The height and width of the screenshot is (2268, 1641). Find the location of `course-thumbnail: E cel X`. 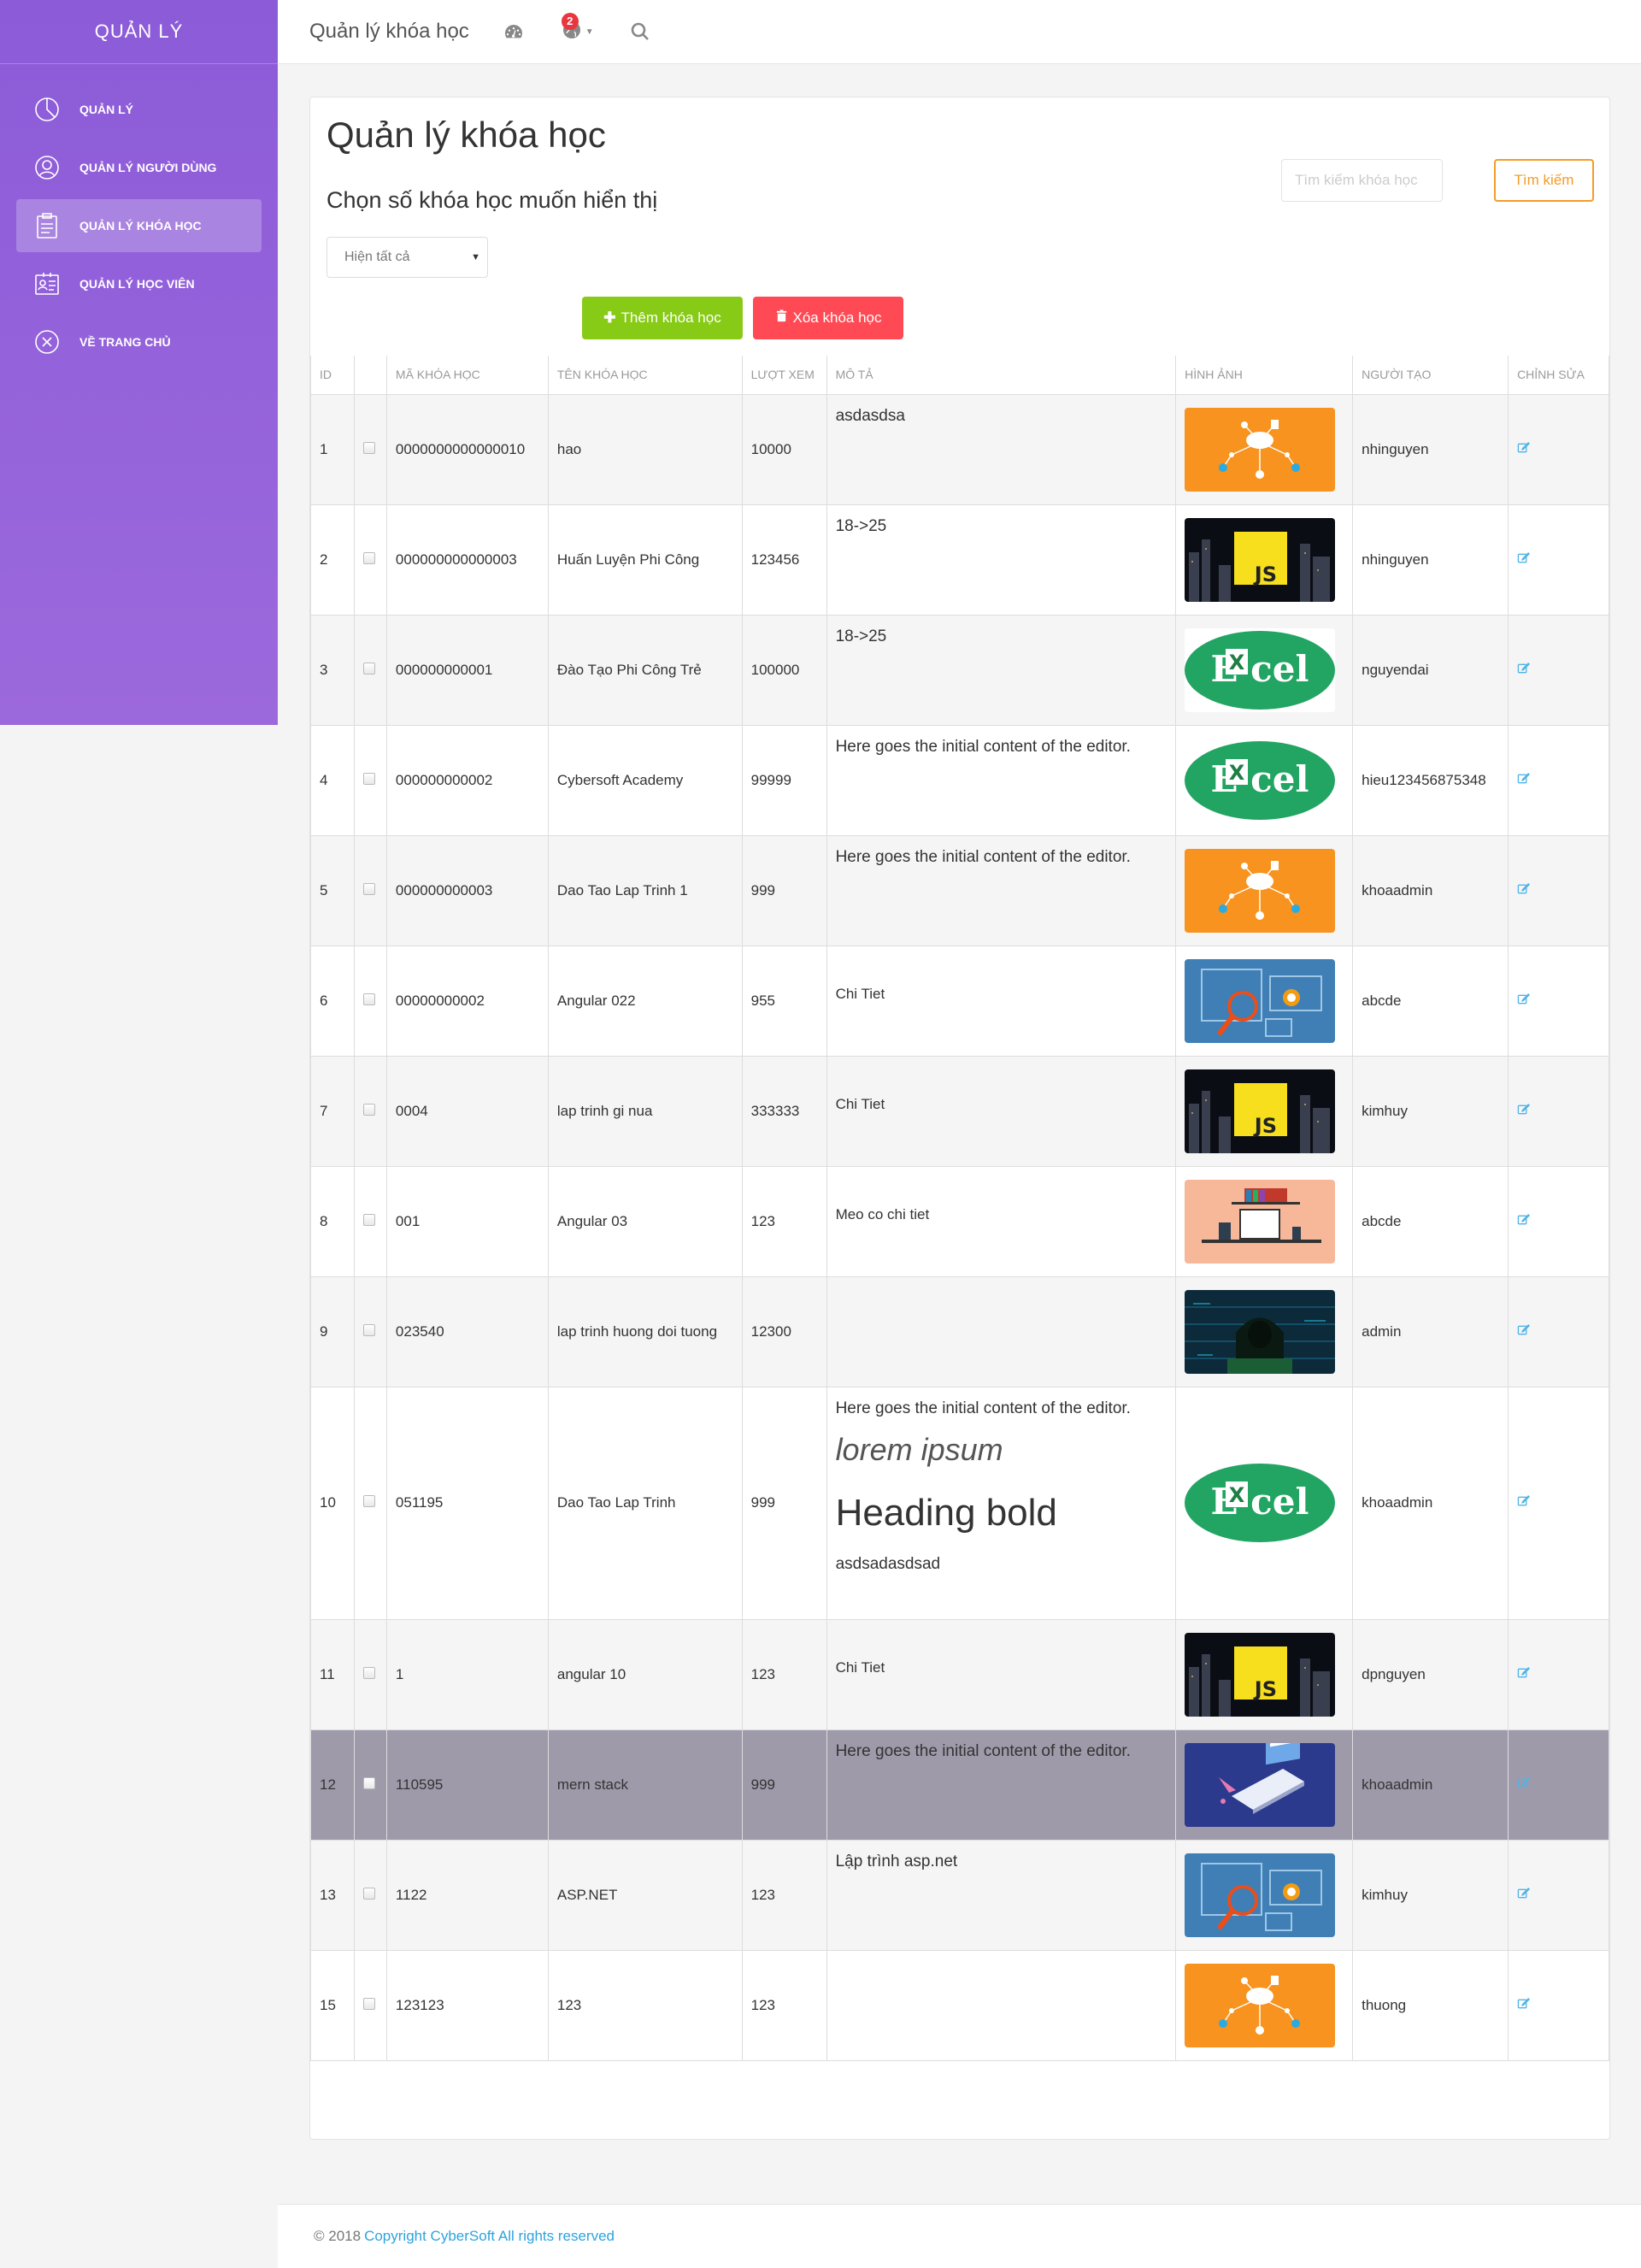

course-thumbnail: E cel X is located at coordinates (1260, 669).